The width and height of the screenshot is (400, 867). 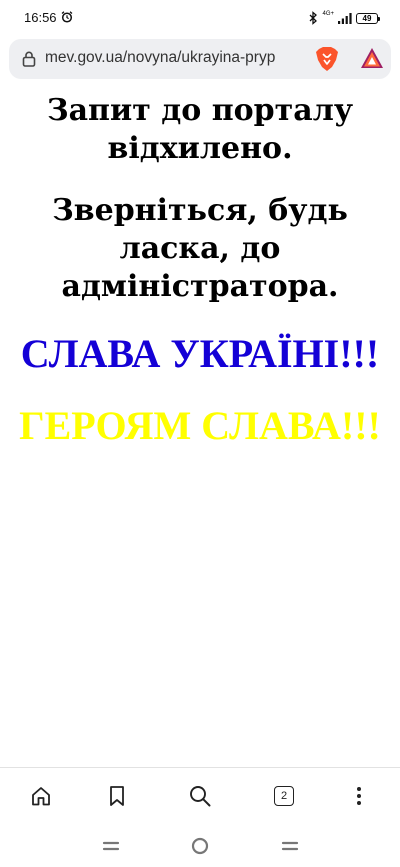 I want to click on tabs-icon: 2, so click(x=284, y=796).